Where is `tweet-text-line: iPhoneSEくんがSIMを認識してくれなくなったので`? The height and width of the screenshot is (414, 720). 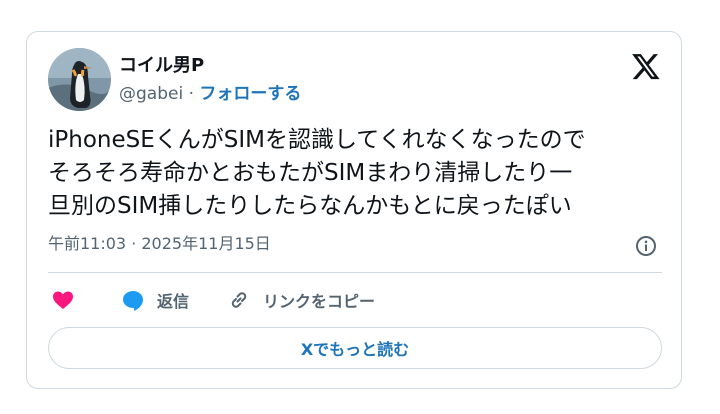 tweet-text-line: iPhoneSEくんがSIMを認識してくれなくなったので is located at coordinates (317, 140).